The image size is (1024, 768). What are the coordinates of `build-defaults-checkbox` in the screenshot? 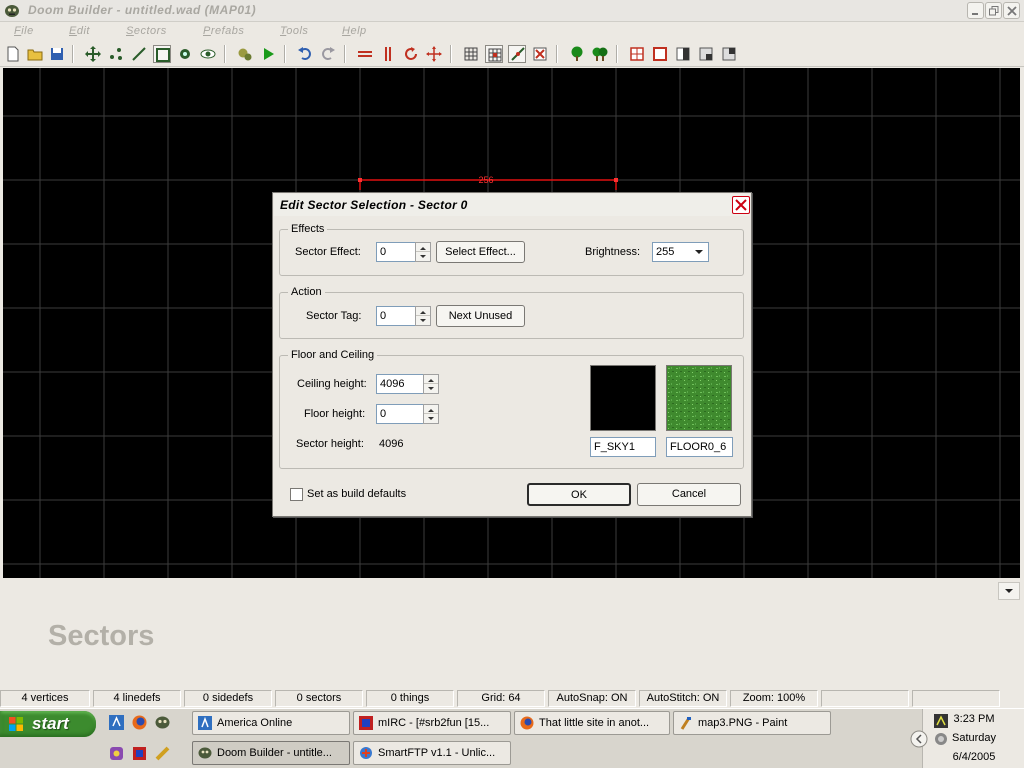 It's located at (296, 494).